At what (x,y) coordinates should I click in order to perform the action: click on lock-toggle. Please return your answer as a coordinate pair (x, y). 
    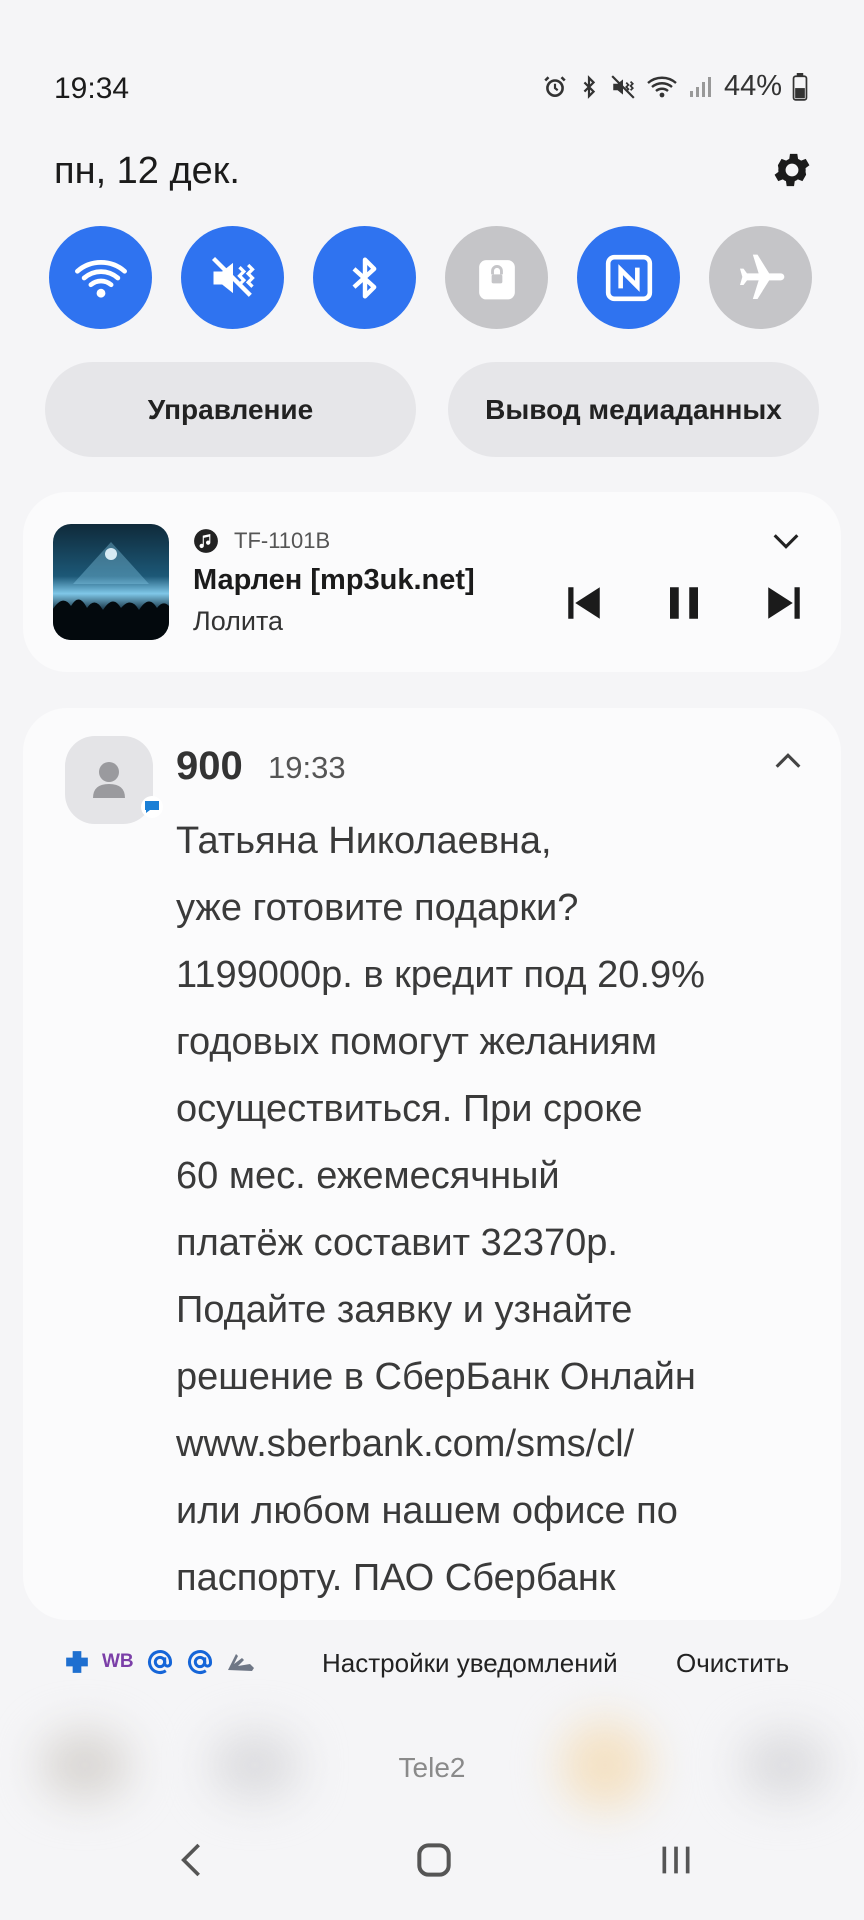
    Looking at the image, I should click on (496, 277).